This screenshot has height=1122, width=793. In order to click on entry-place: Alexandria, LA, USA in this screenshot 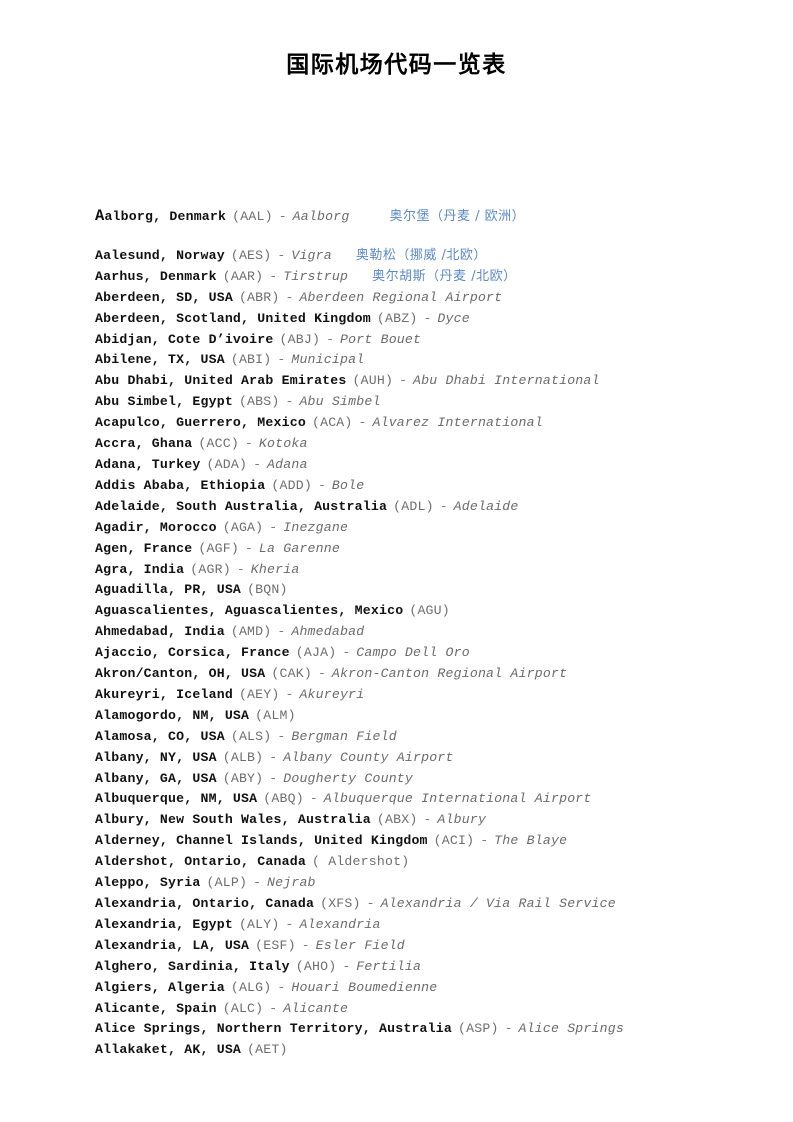, I will do `click(172, 945)`.